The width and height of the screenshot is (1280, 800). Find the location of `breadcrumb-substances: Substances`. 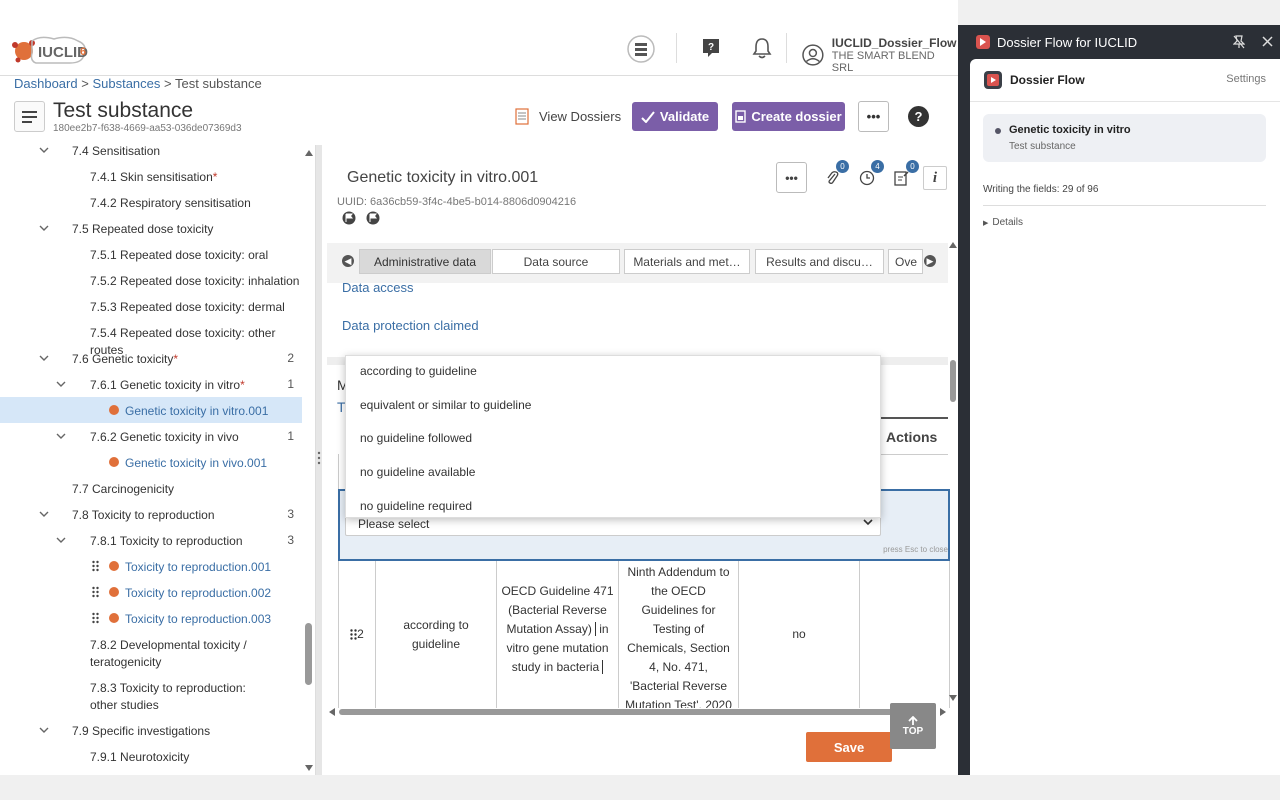

breadcrumb-substances: Substances is located at coordinates (126, 83).